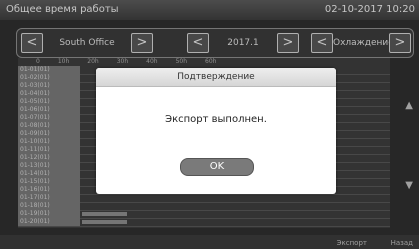 The image size is (419, 249). What do you see at coordinates (216, 77) in the screenshot?
I see `dialog-title: Подтверждение` at bounding box center [216, 77].